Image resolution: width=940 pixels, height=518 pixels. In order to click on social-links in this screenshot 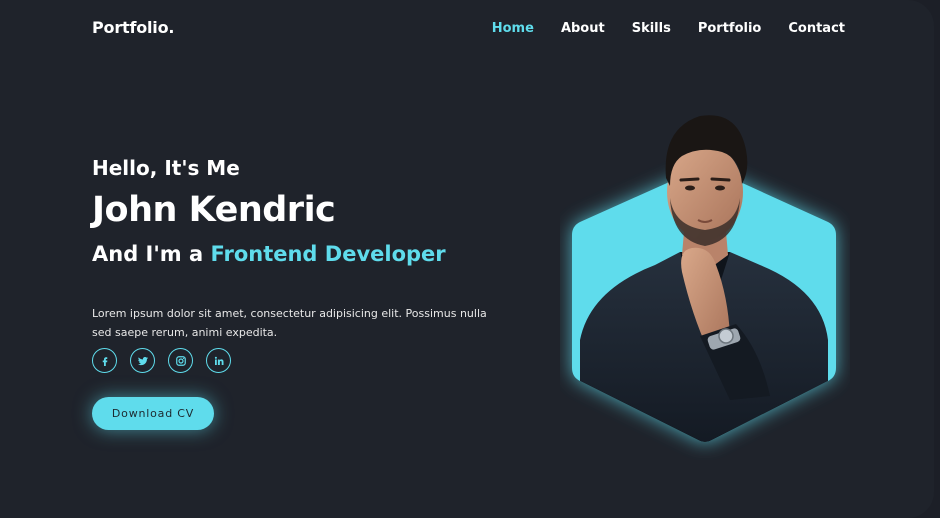, I will do `click(161, 360)`.